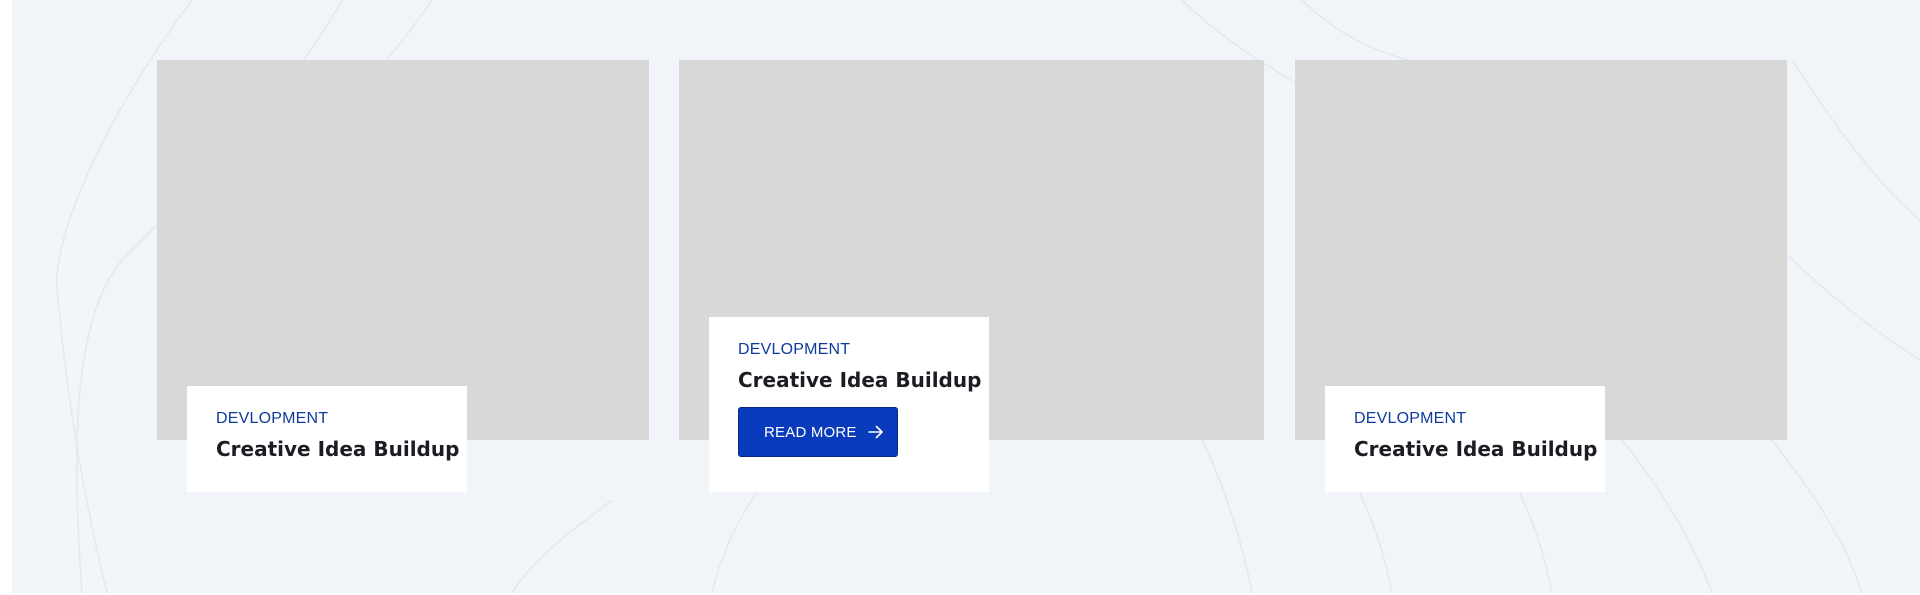  What do you see at coordinates (875, 432) in the screenshot?
I see `arrow-right-icon` at bounding box center [875, 432].